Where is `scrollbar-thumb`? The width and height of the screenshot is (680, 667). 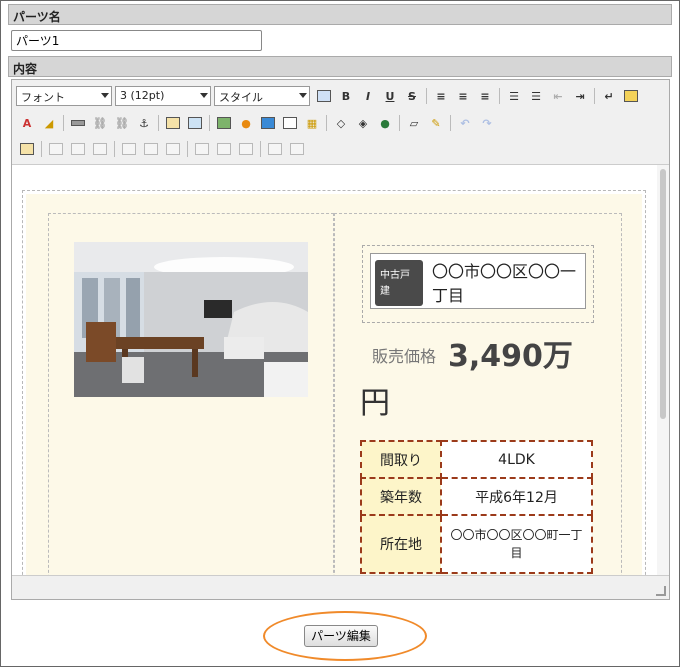
scrollbar-thumb is located at coordinates (663, 294).